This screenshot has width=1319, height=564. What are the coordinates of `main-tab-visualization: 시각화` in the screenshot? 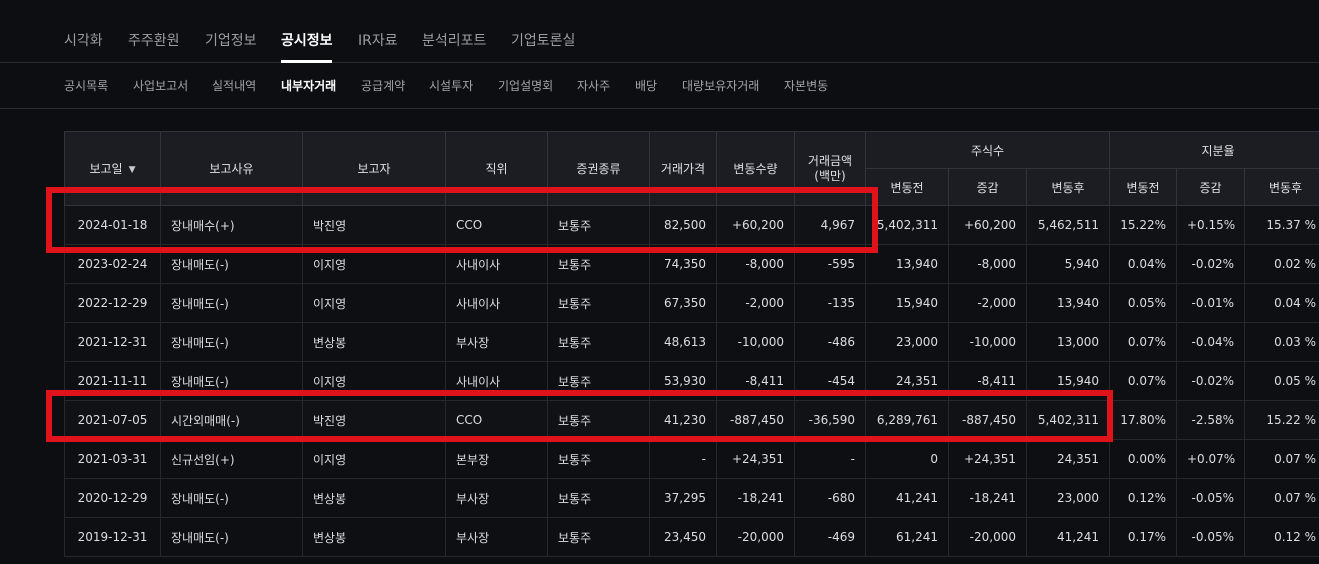 It's located at (83, 41).